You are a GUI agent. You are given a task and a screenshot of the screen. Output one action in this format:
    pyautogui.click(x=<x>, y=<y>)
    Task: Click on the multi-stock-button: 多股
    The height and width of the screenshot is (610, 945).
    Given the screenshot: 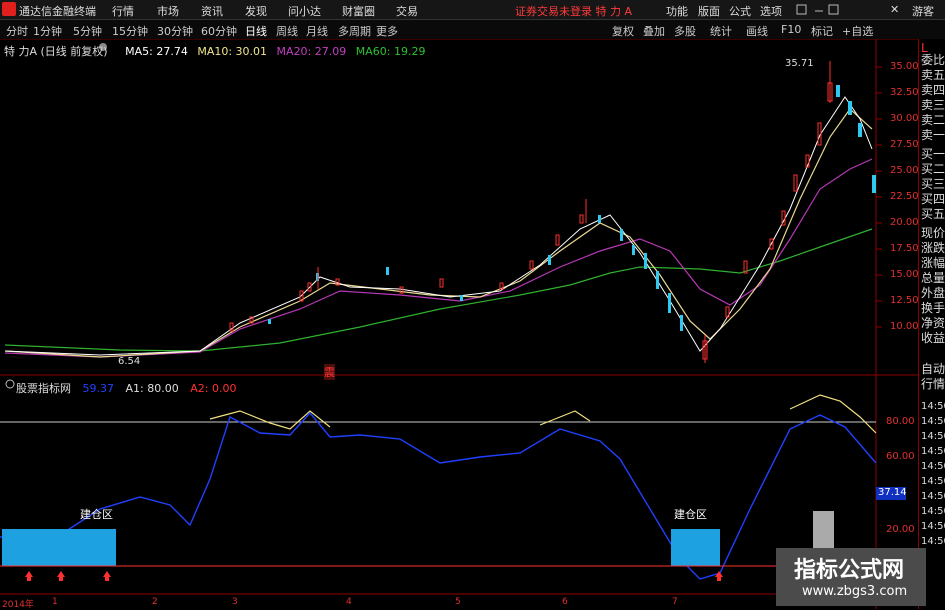 What is the action you would take?
    pyautogui.click(x=685, y=31)
    